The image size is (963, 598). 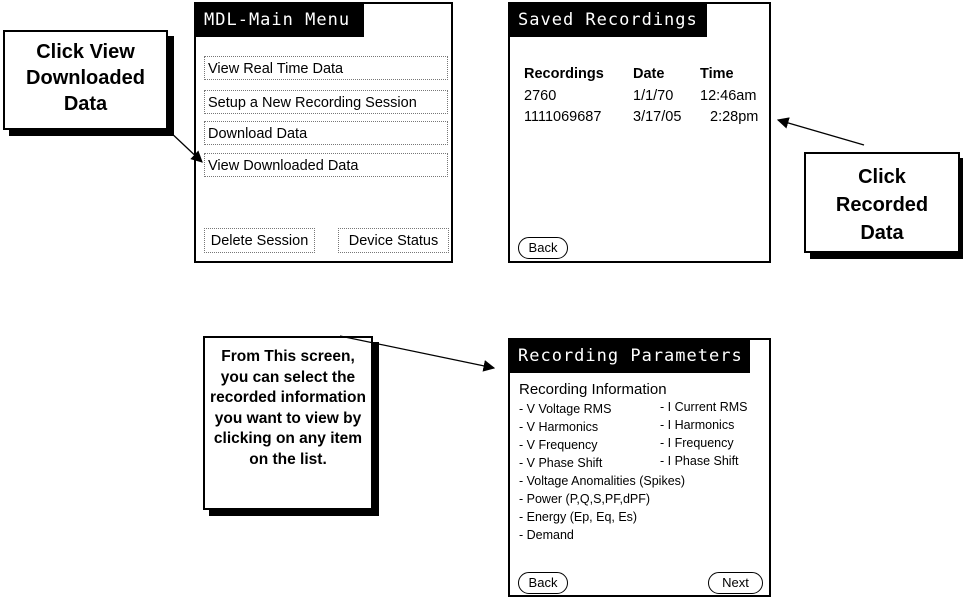 What do you see at coordinates (417, 353) in the screenshot?
I see `arrow-to-recording-parameters` at bounding box center [417, 353].